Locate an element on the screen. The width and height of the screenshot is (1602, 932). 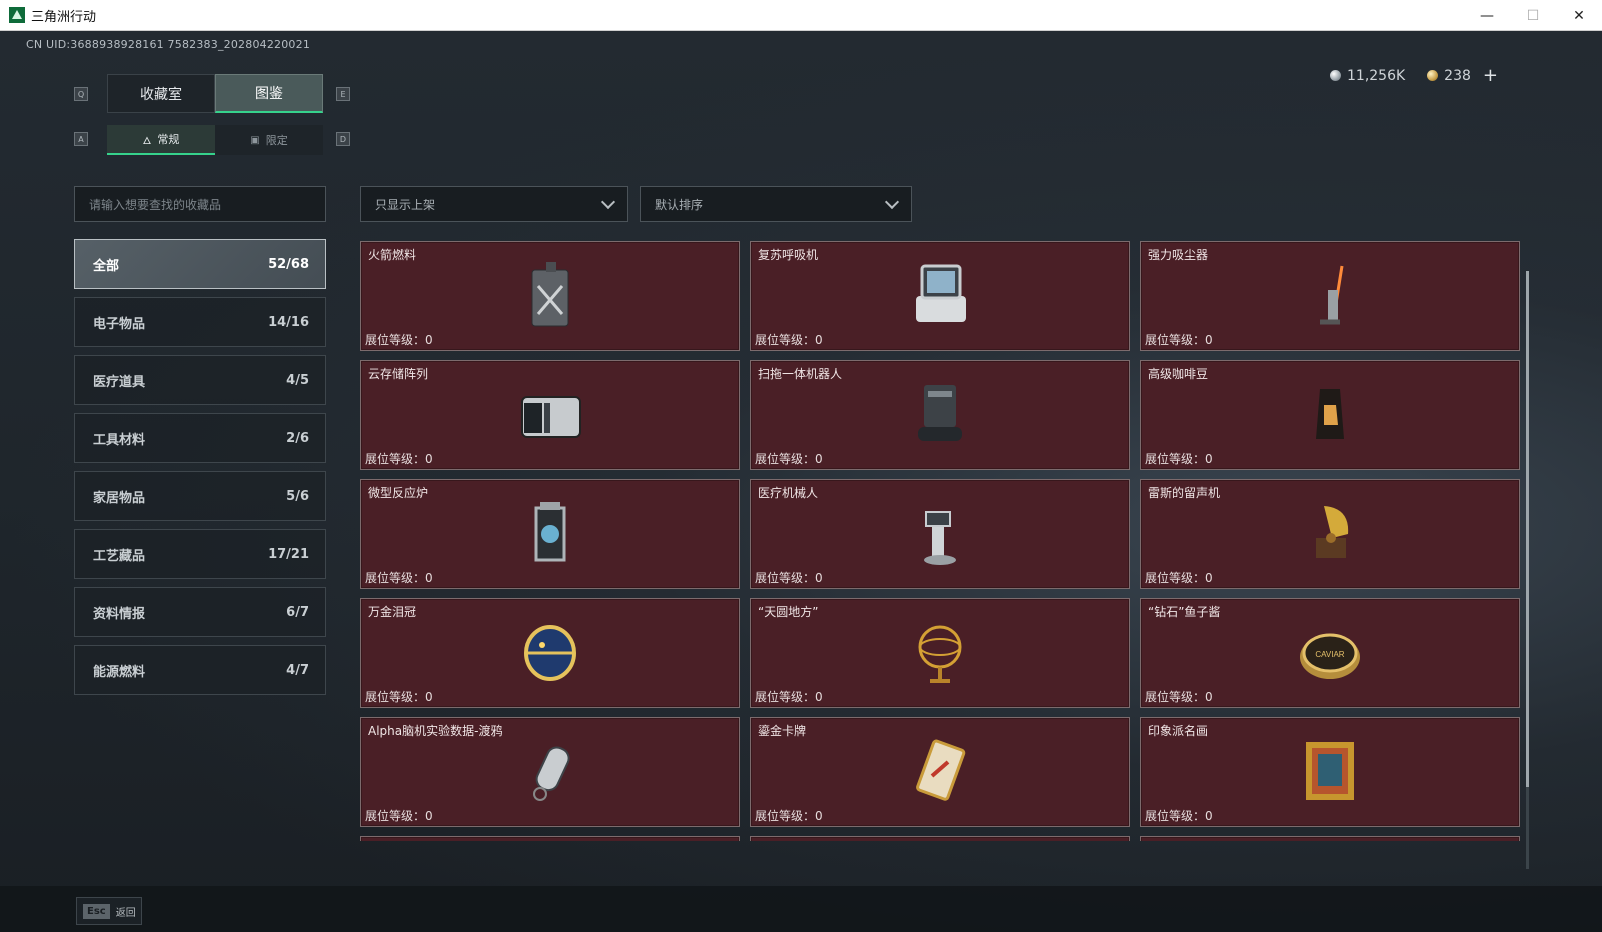
jewel-egg-icon is located at coordinates (550, 653).